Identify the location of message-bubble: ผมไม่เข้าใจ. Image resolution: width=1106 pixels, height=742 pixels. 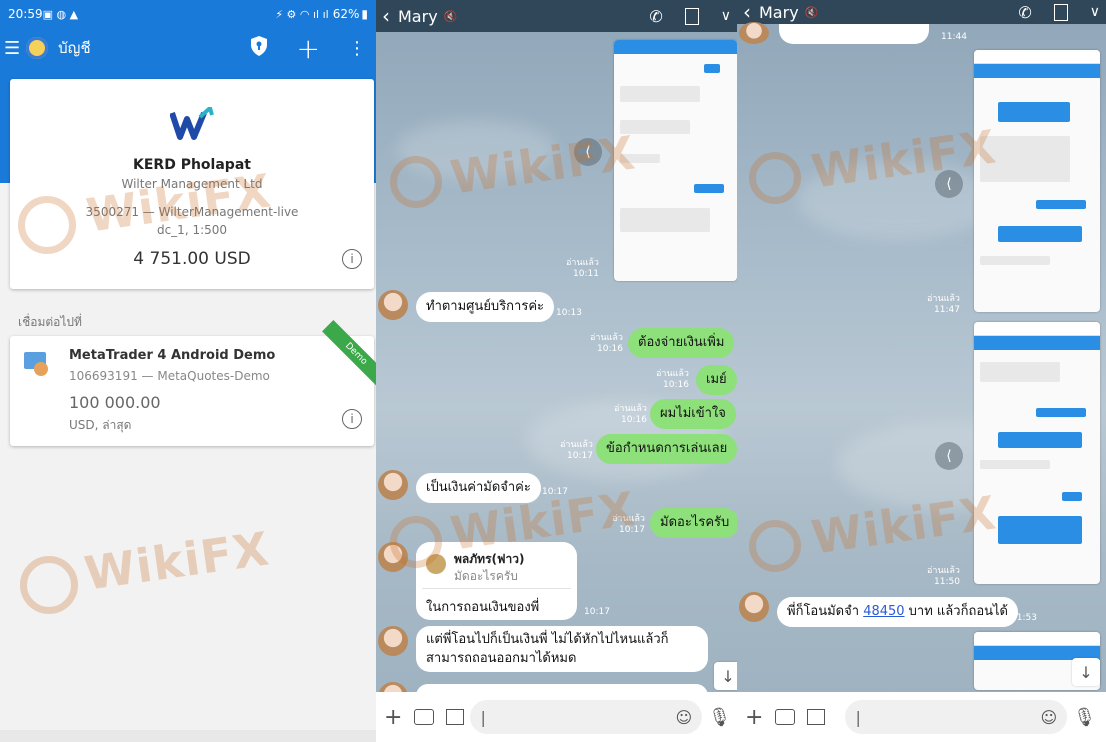
(693, 414).